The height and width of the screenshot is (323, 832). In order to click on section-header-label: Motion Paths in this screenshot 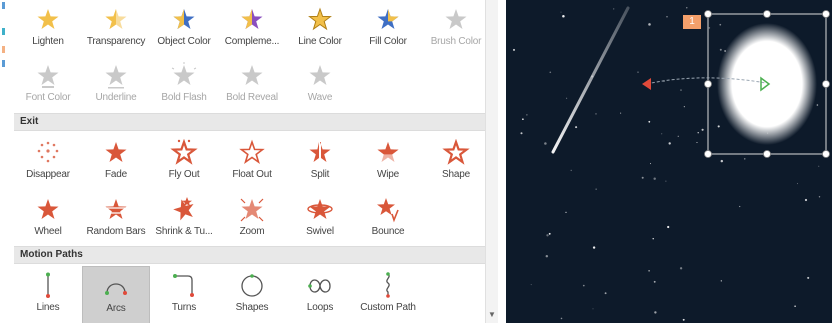, I will do `click(51, 254)`.